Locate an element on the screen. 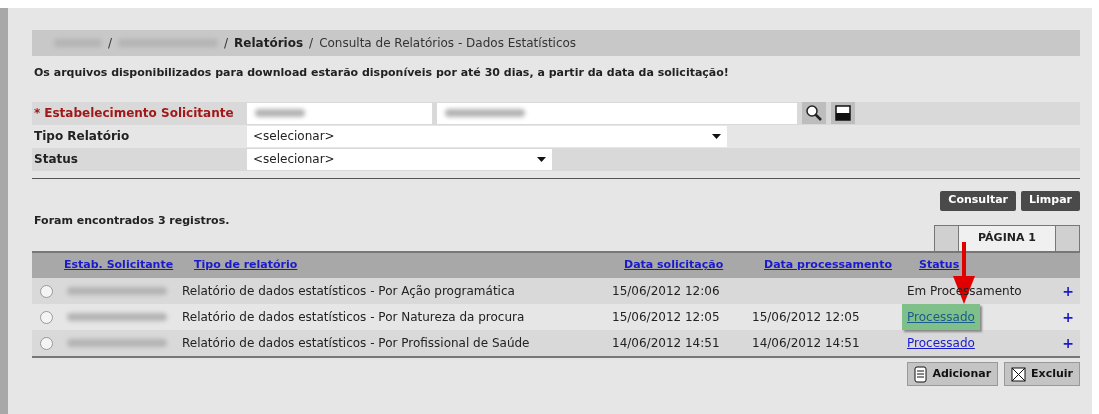 This screenshot has height=414, width=1099. table-cell-text: Relatório de dados estatísticos - Por Profissional de Saúde is located at coordinates (356, 343).